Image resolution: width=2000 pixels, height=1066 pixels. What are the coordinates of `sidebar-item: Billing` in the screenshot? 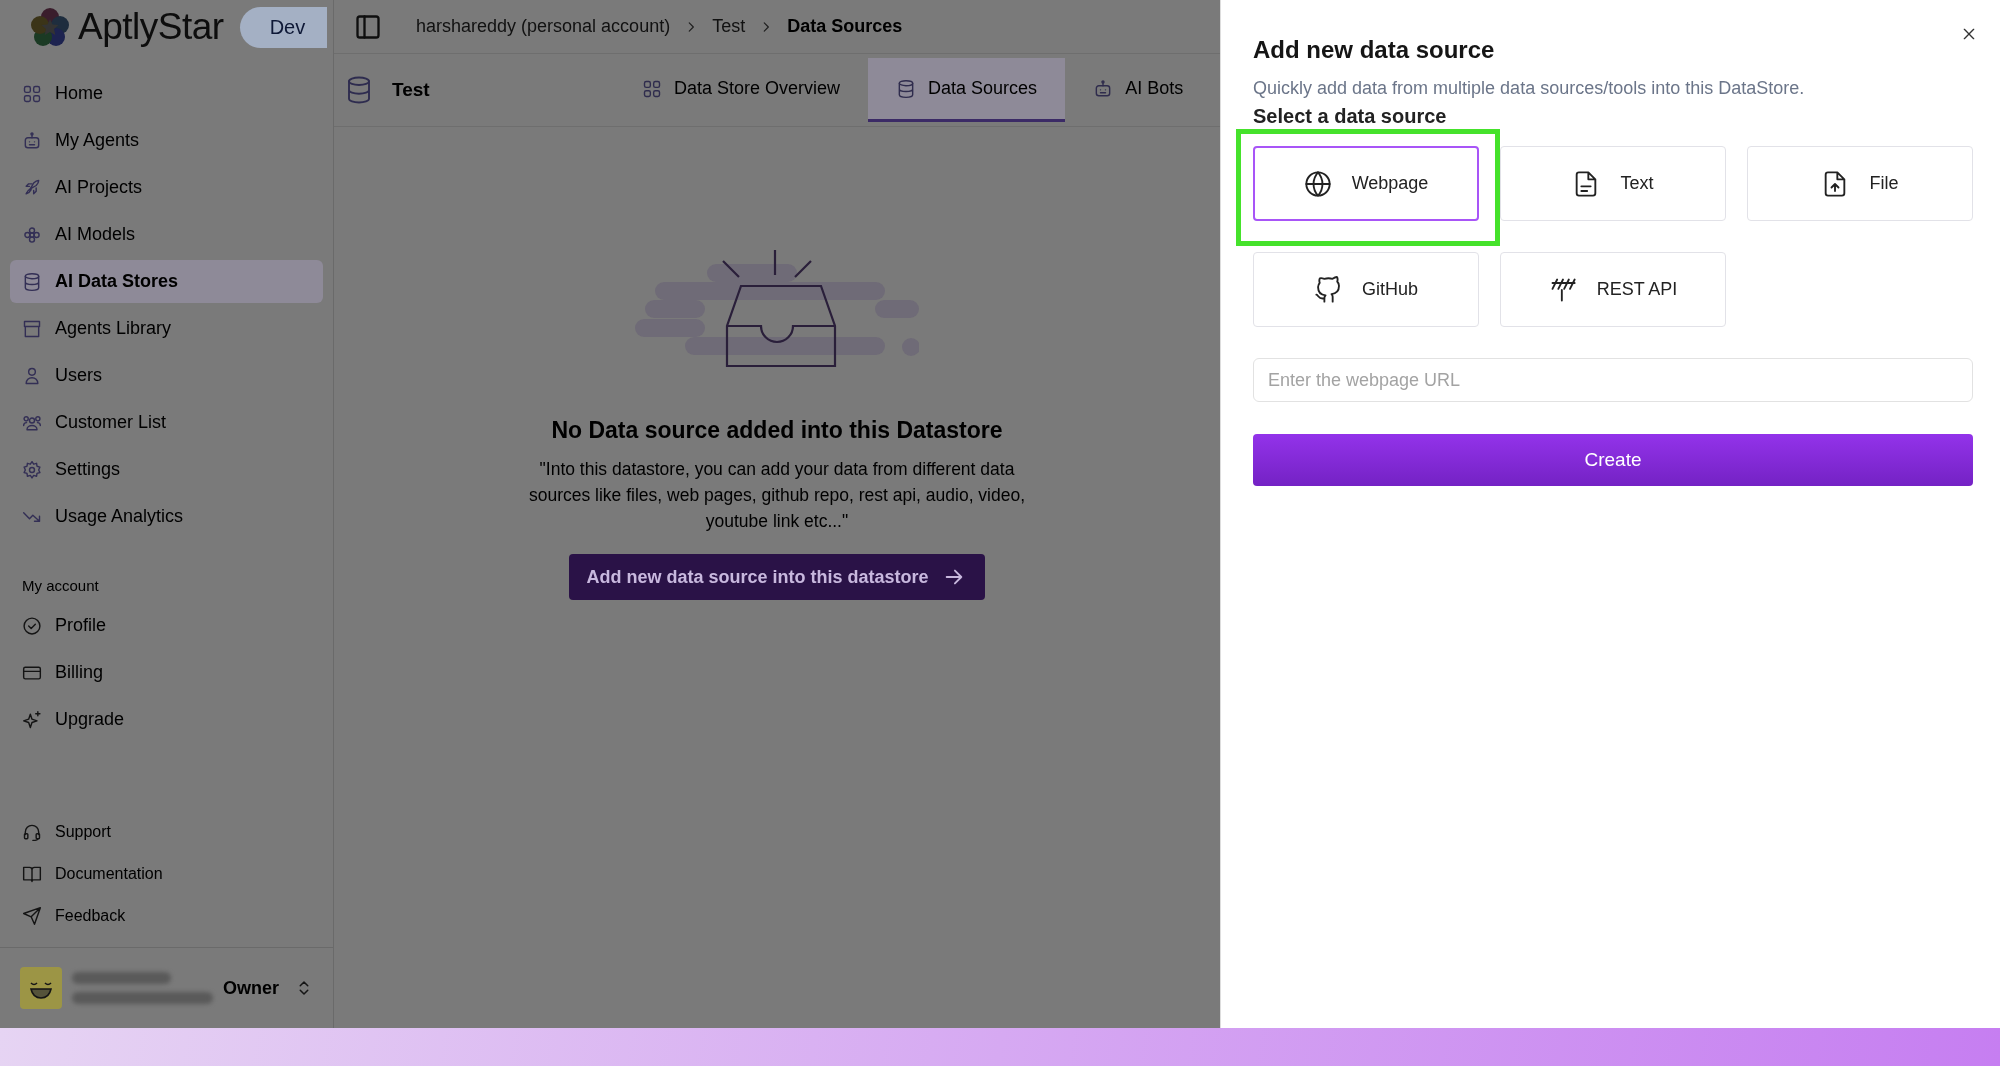 It's located at (166, 672).